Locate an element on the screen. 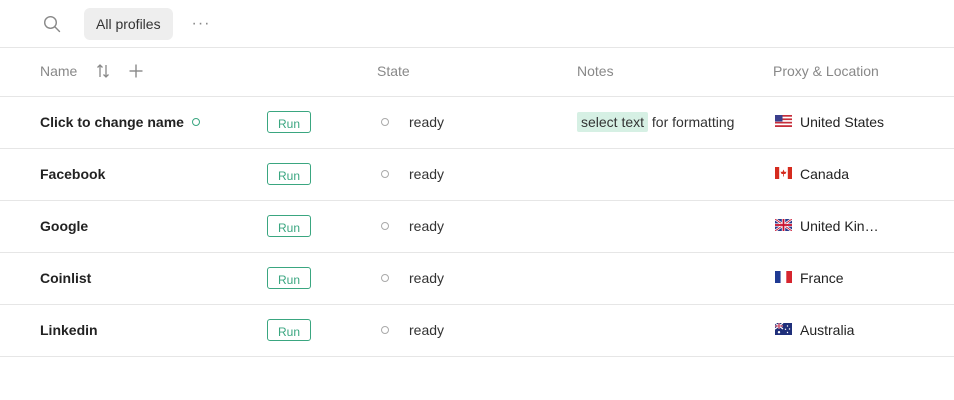  more-options-button: ··· is located at coordinates (201, 24).